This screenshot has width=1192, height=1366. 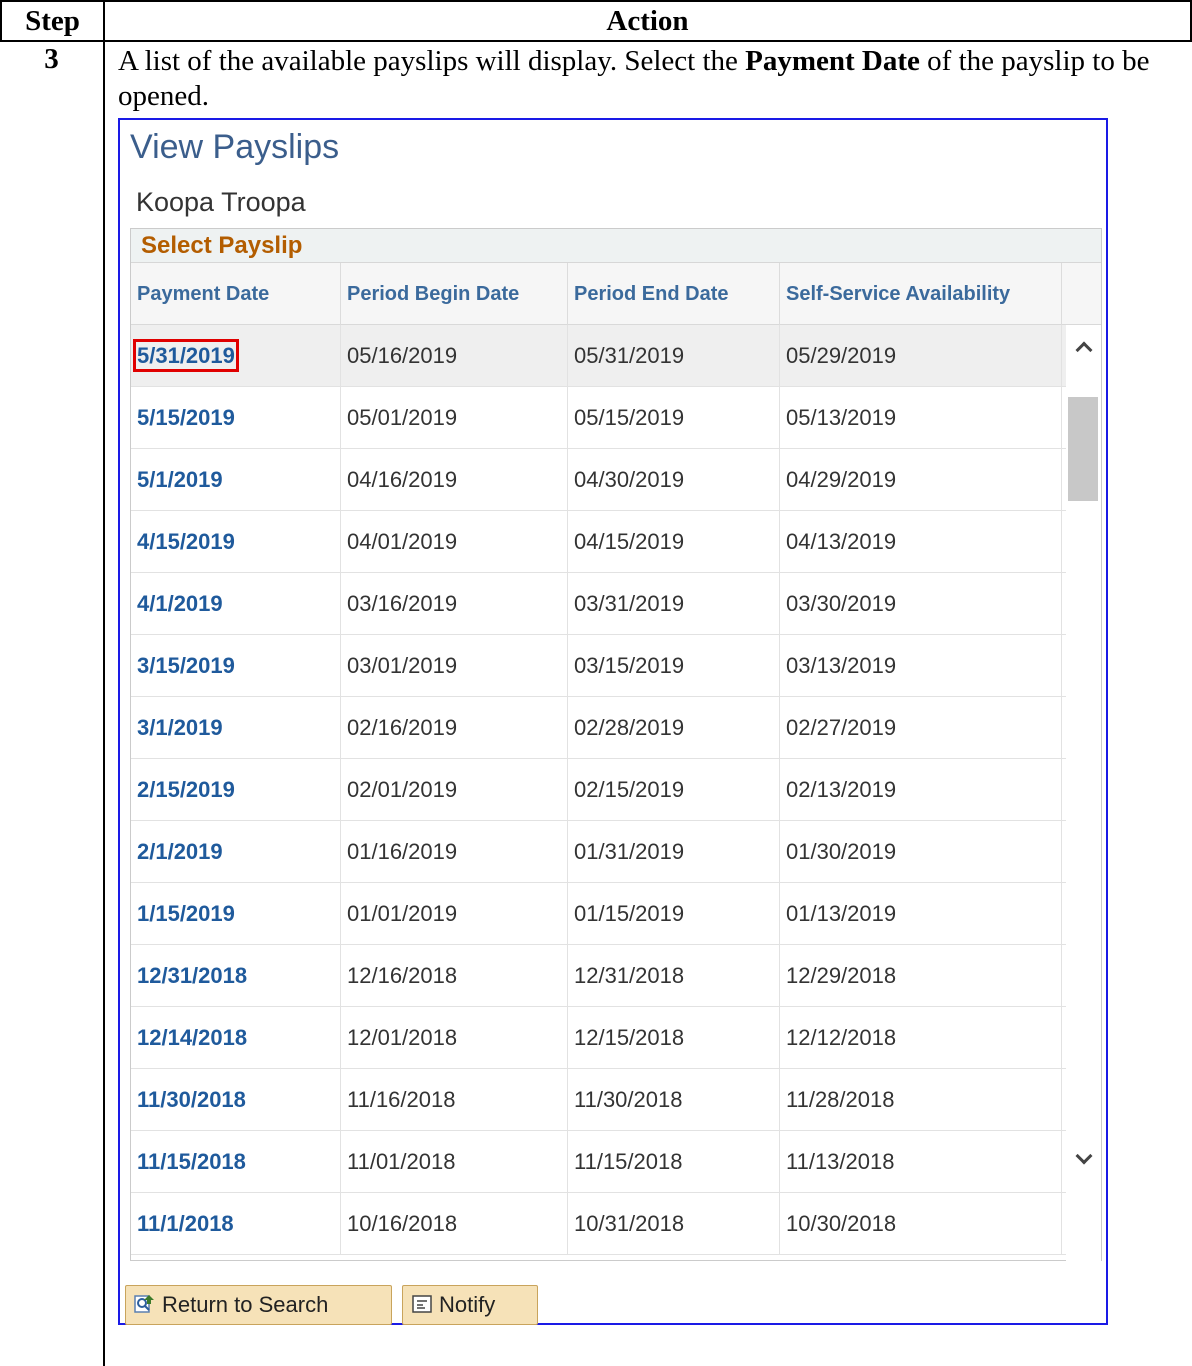 What do you see at coordinates (1083, 1155) in the screenshot?
I see `chevron-down-icon` at bounding box center [1083, 1155].